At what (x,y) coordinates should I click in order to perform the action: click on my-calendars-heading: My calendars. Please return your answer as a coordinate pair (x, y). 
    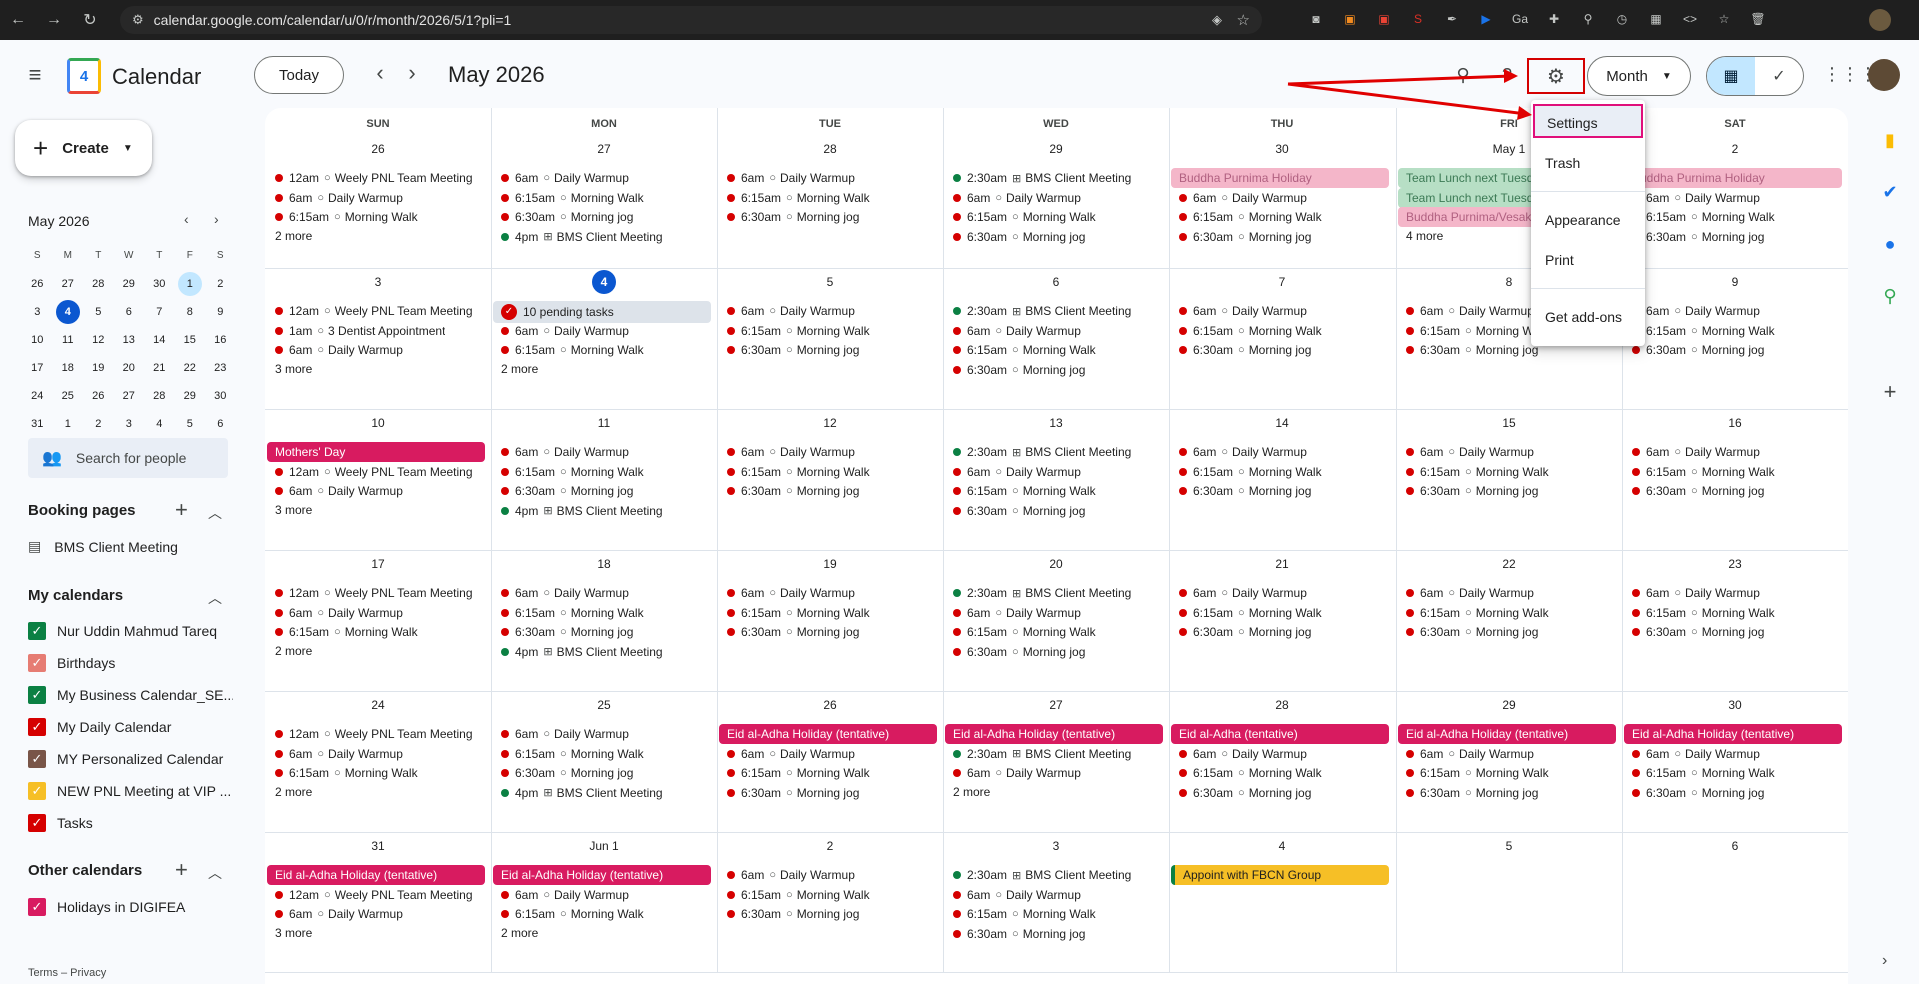
    Looking at the image, I should click on (75, 595).